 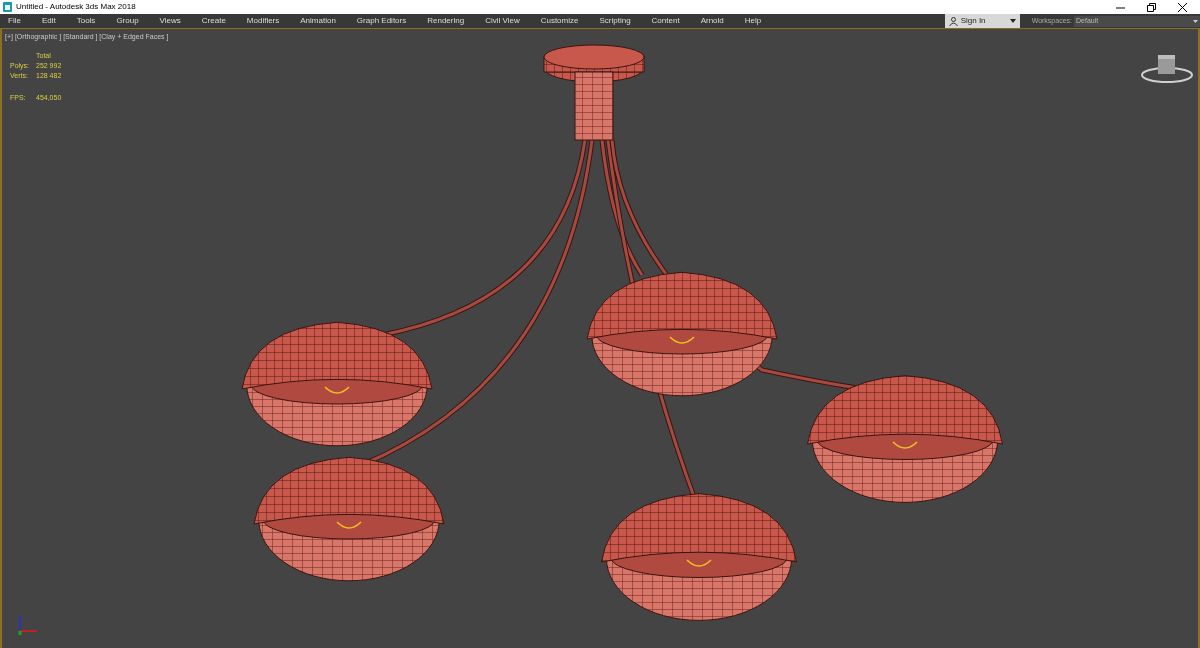 I want to click on user-icon, so click(x=953, y=21).